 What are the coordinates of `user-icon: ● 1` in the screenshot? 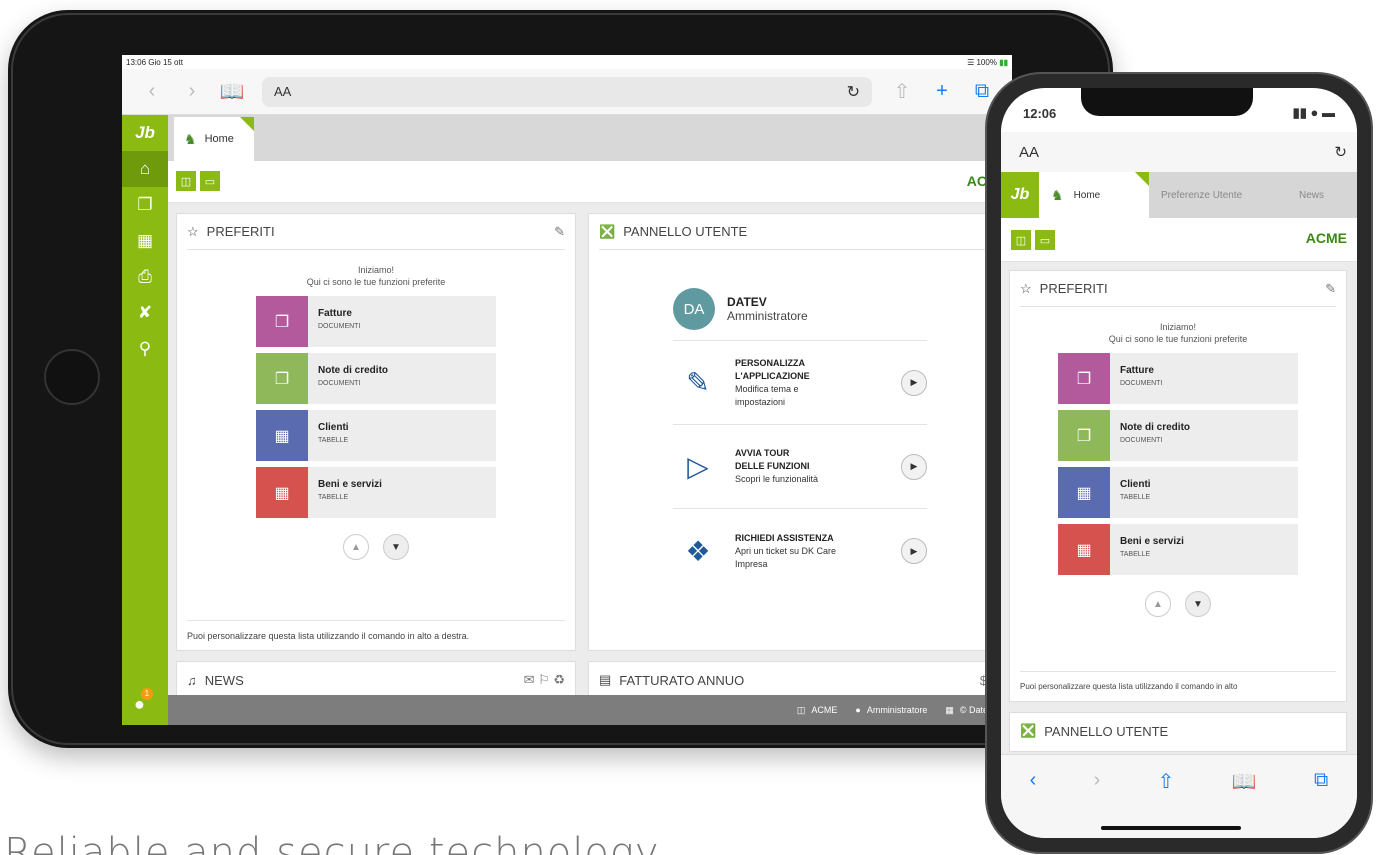 It's located at (143, 701).